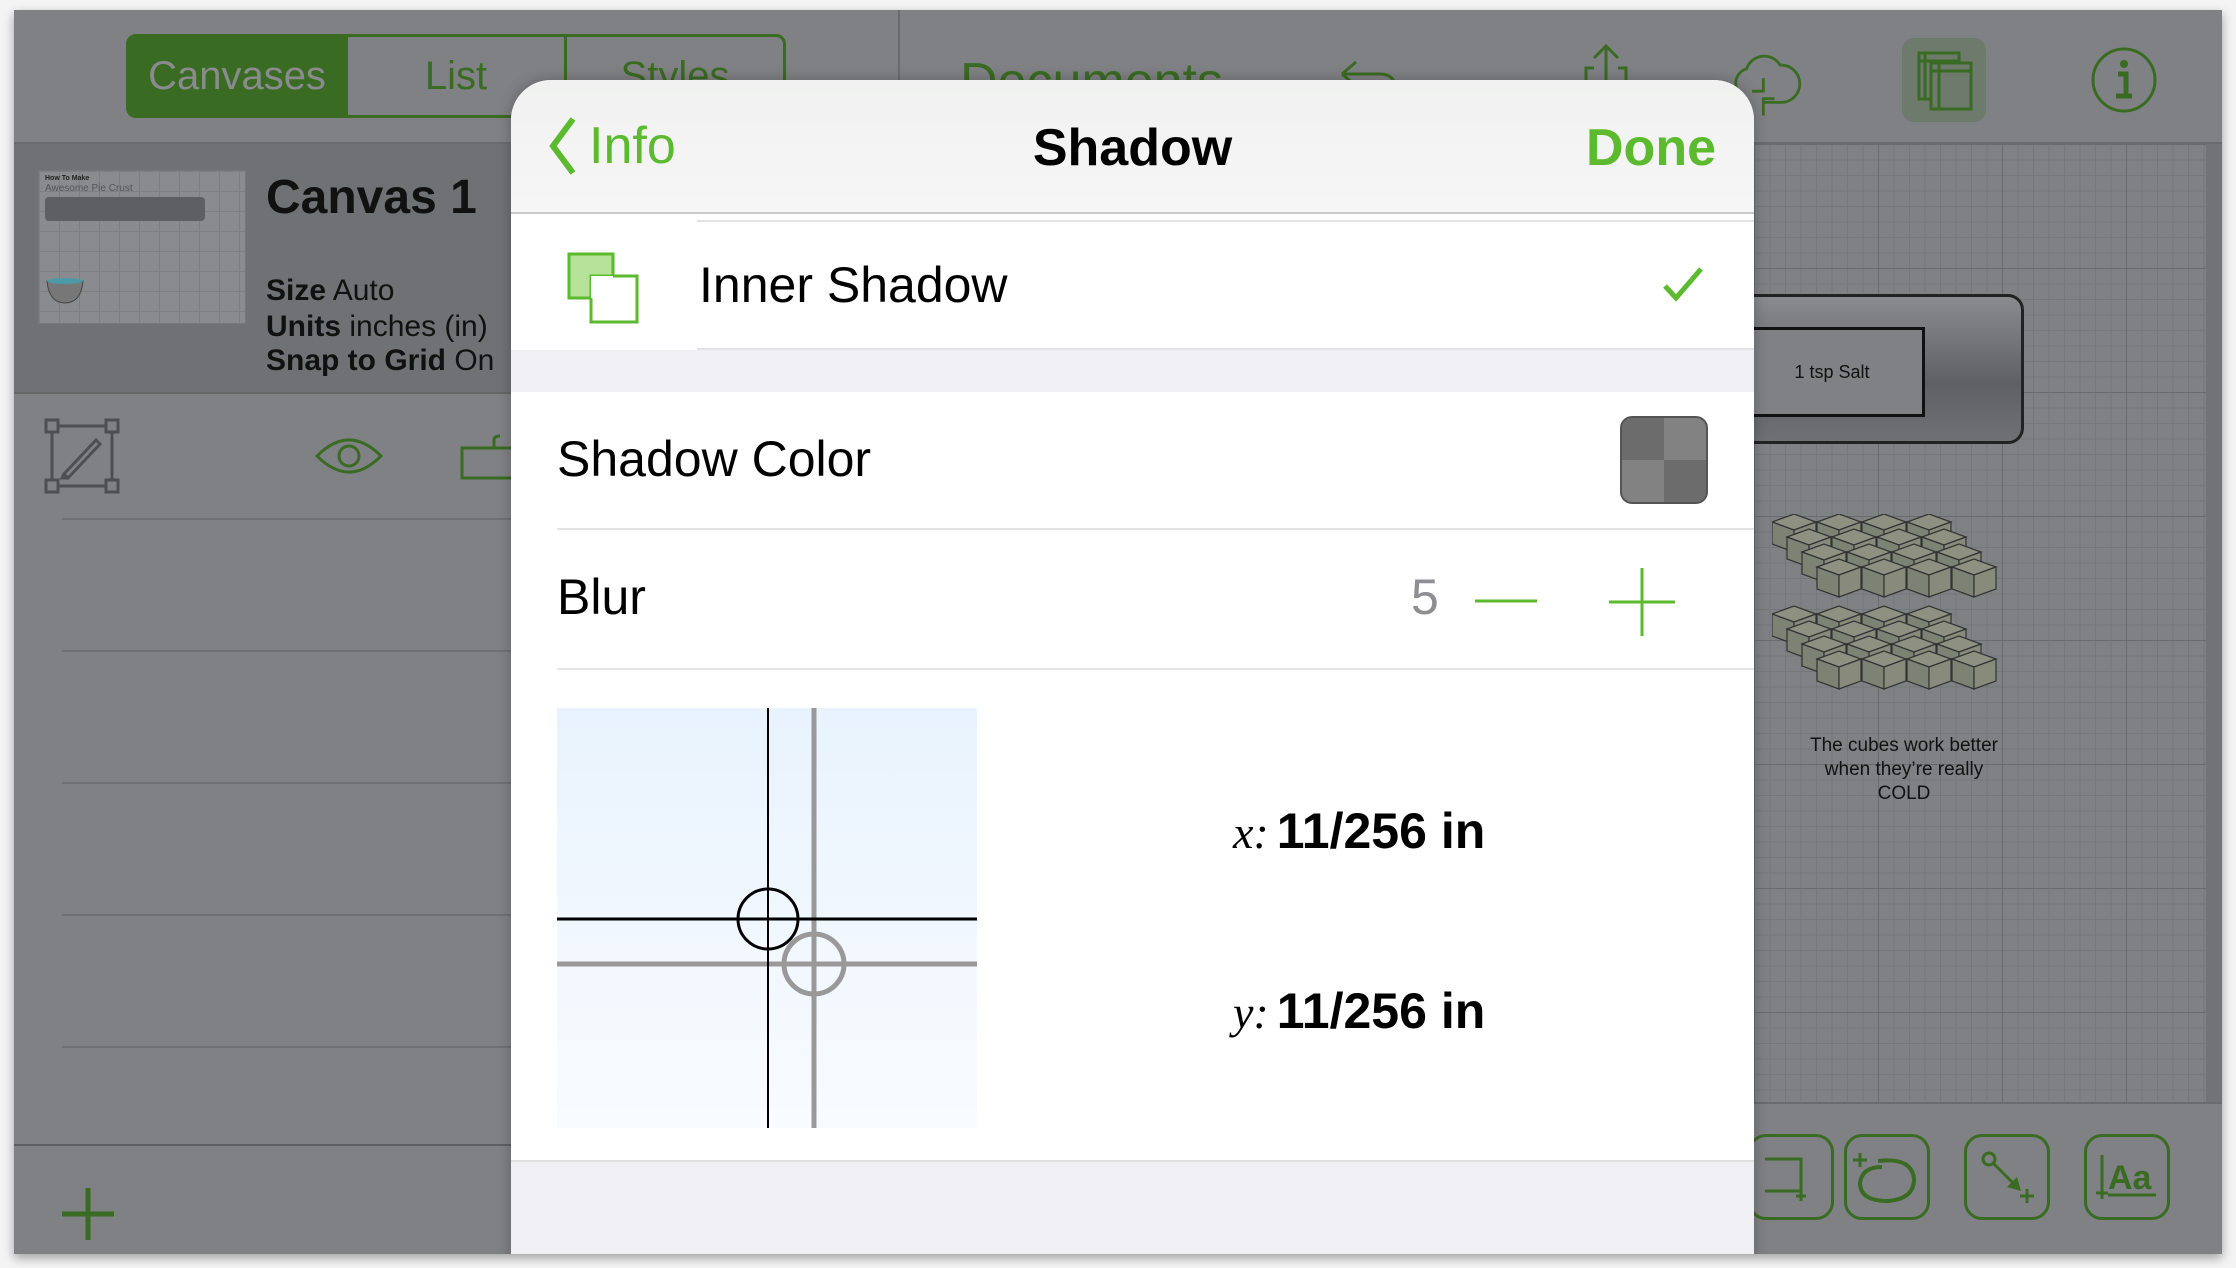  What do you see at coordinates (1664, 460) in the screenshot?
I see `shadow-color-swatch` at bounding box center [1664, 460].